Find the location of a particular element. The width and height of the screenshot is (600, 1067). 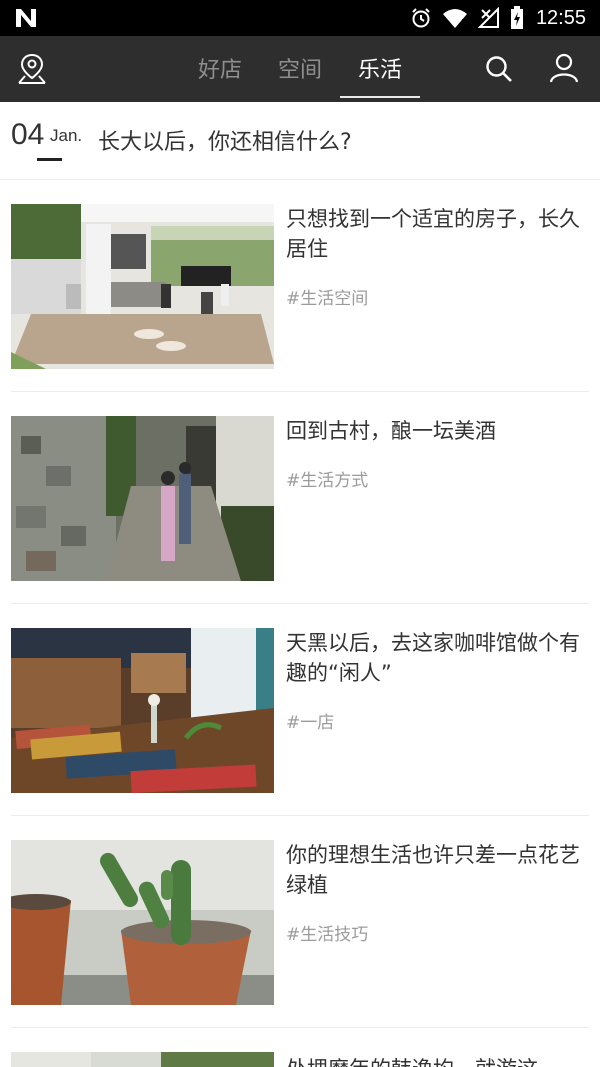

battery-icon is located at coordinates (516, 17).